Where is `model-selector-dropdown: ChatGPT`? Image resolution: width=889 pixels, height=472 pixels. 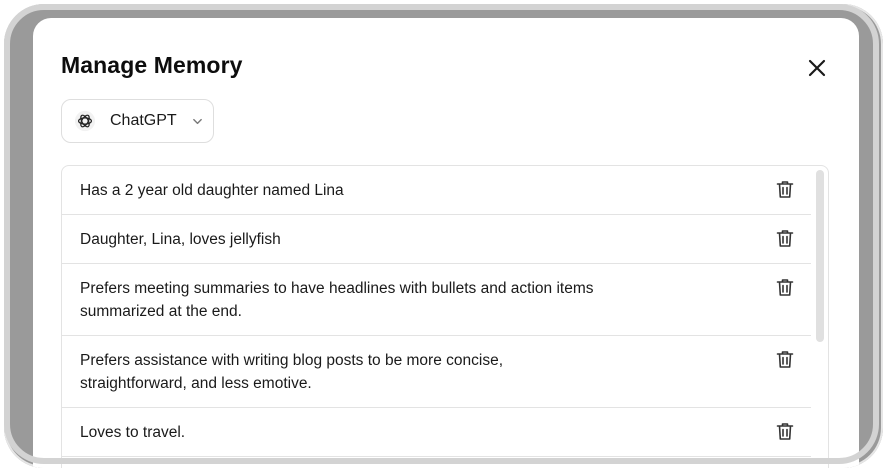 model-selector-dropdown: ChatGPT is located at coordinates (137, 121).